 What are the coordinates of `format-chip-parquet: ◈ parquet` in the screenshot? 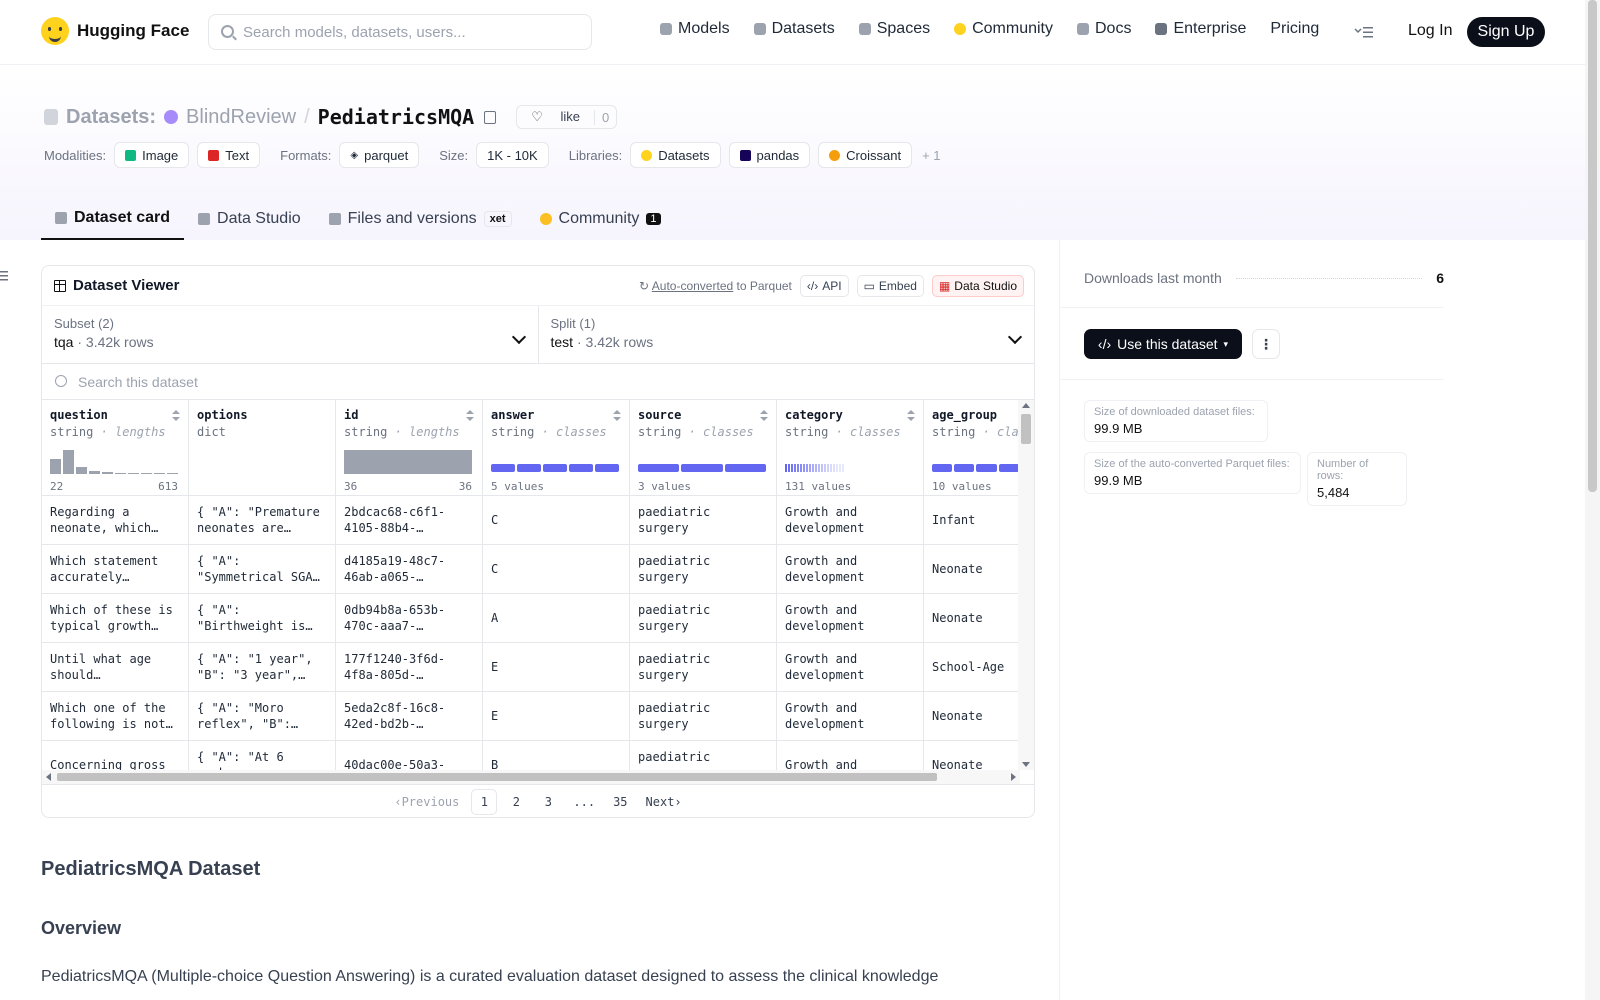 It's located at (379, 155).